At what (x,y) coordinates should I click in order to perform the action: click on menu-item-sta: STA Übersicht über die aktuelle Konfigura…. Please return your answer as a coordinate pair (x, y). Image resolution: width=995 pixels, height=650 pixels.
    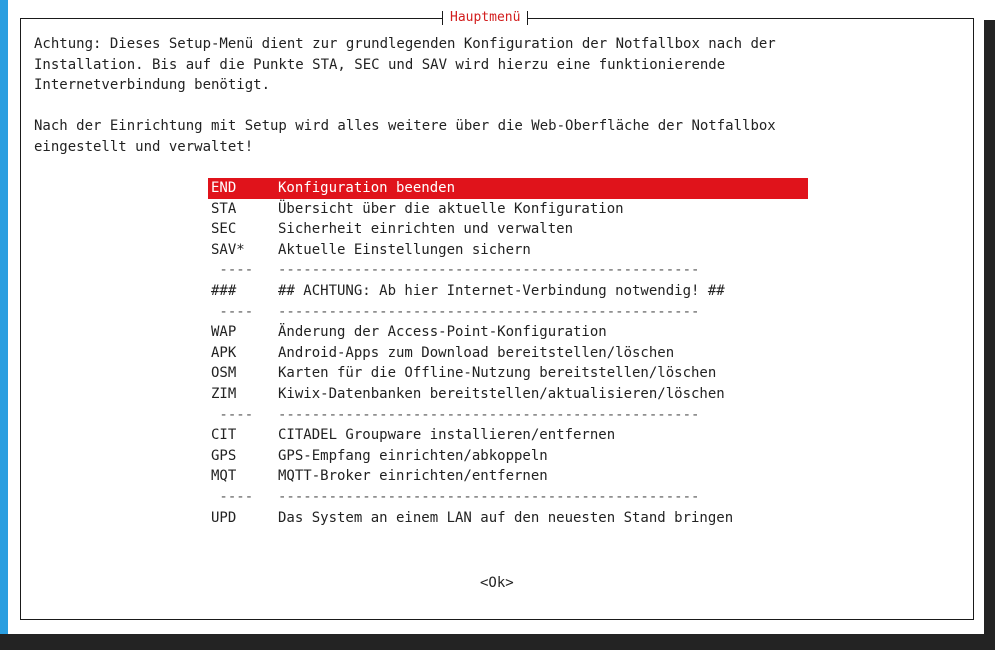
    Looking at the image, I should click on (508, 209).